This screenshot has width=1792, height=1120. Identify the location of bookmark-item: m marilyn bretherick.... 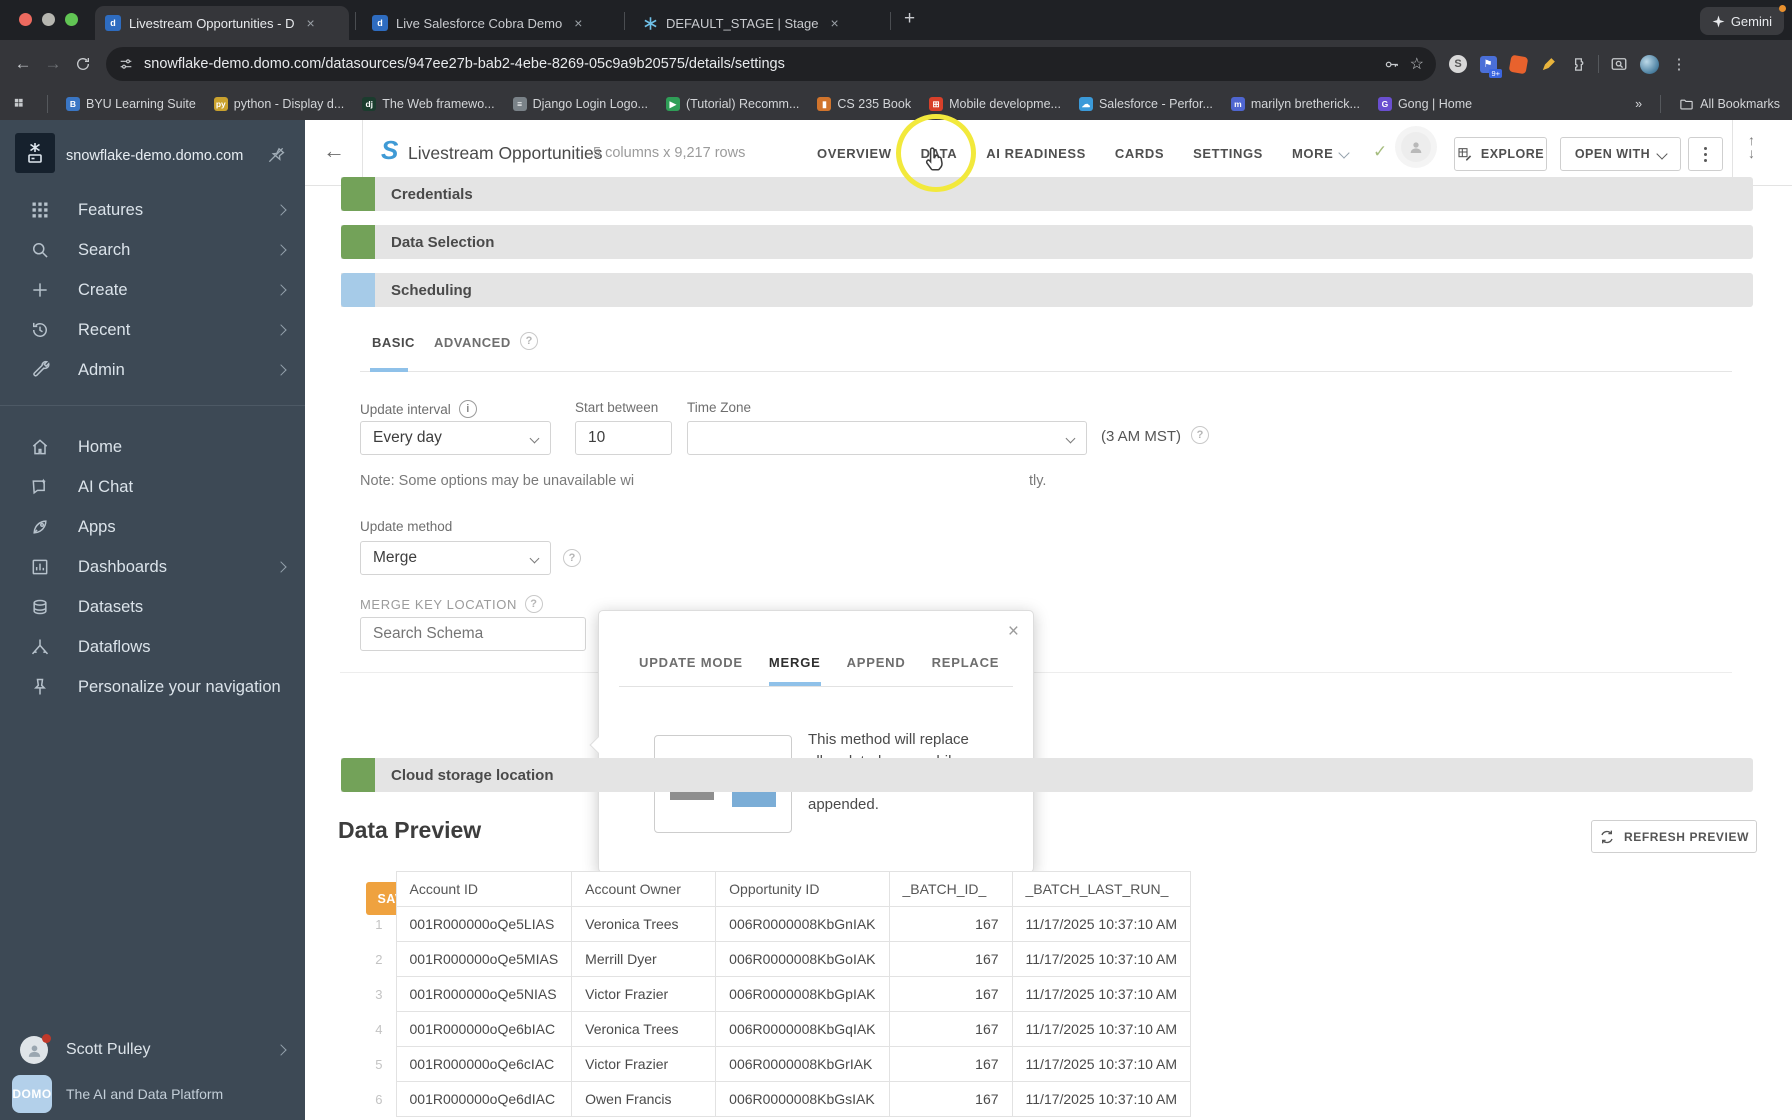
(1295, 104).